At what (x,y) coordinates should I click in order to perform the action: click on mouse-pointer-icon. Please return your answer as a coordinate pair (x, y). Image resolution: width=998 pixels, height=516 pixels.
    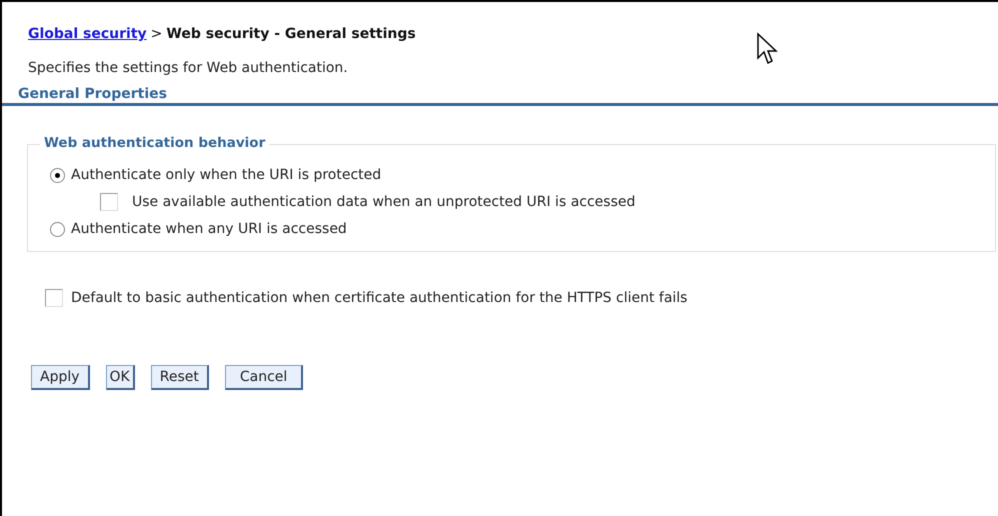
    Looking at the image, I should click on (767, 49).